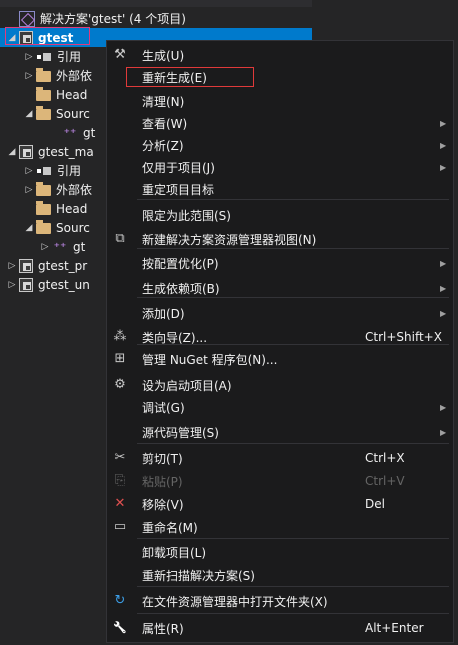 Image resolution: width=458 pixels, height=645 pixels. Describe the element at coordinates (27, 18) in the screenshot. I see `solution-icon` at that location.